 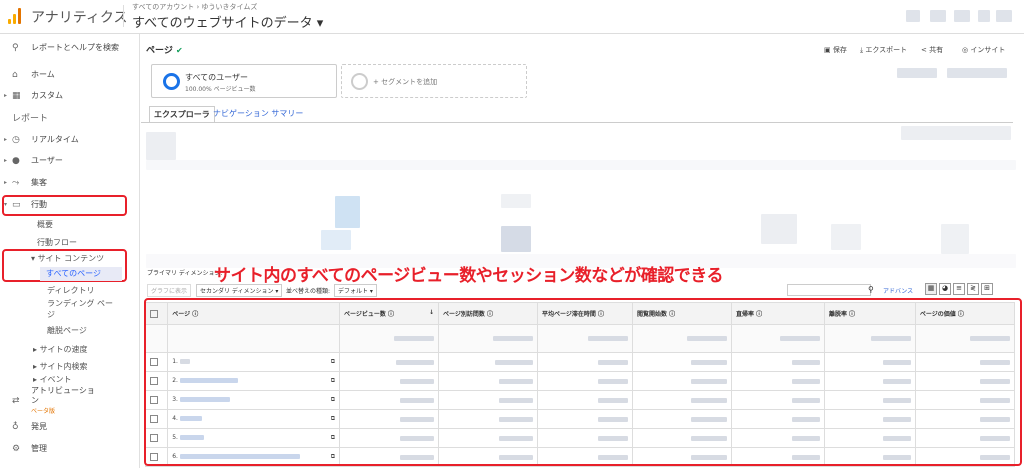 I want to click on reports-heading: レポート, so click(x=30, y=119).